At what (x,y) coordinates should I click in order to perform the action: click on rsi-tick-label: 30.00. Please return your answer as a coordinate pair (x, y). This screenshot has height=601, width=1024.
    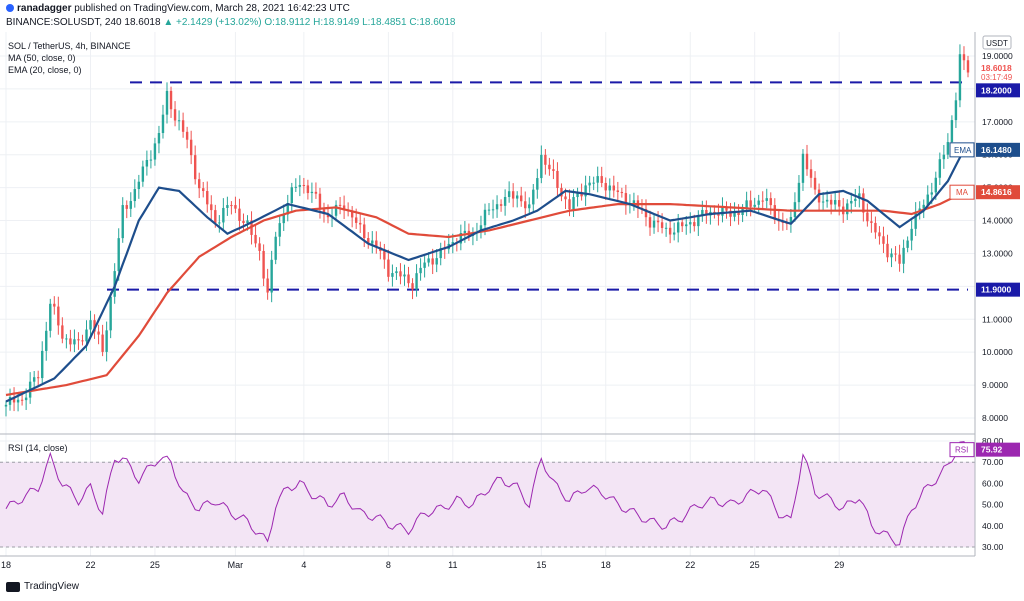
    Looking at the image, I should click on (993, 547).